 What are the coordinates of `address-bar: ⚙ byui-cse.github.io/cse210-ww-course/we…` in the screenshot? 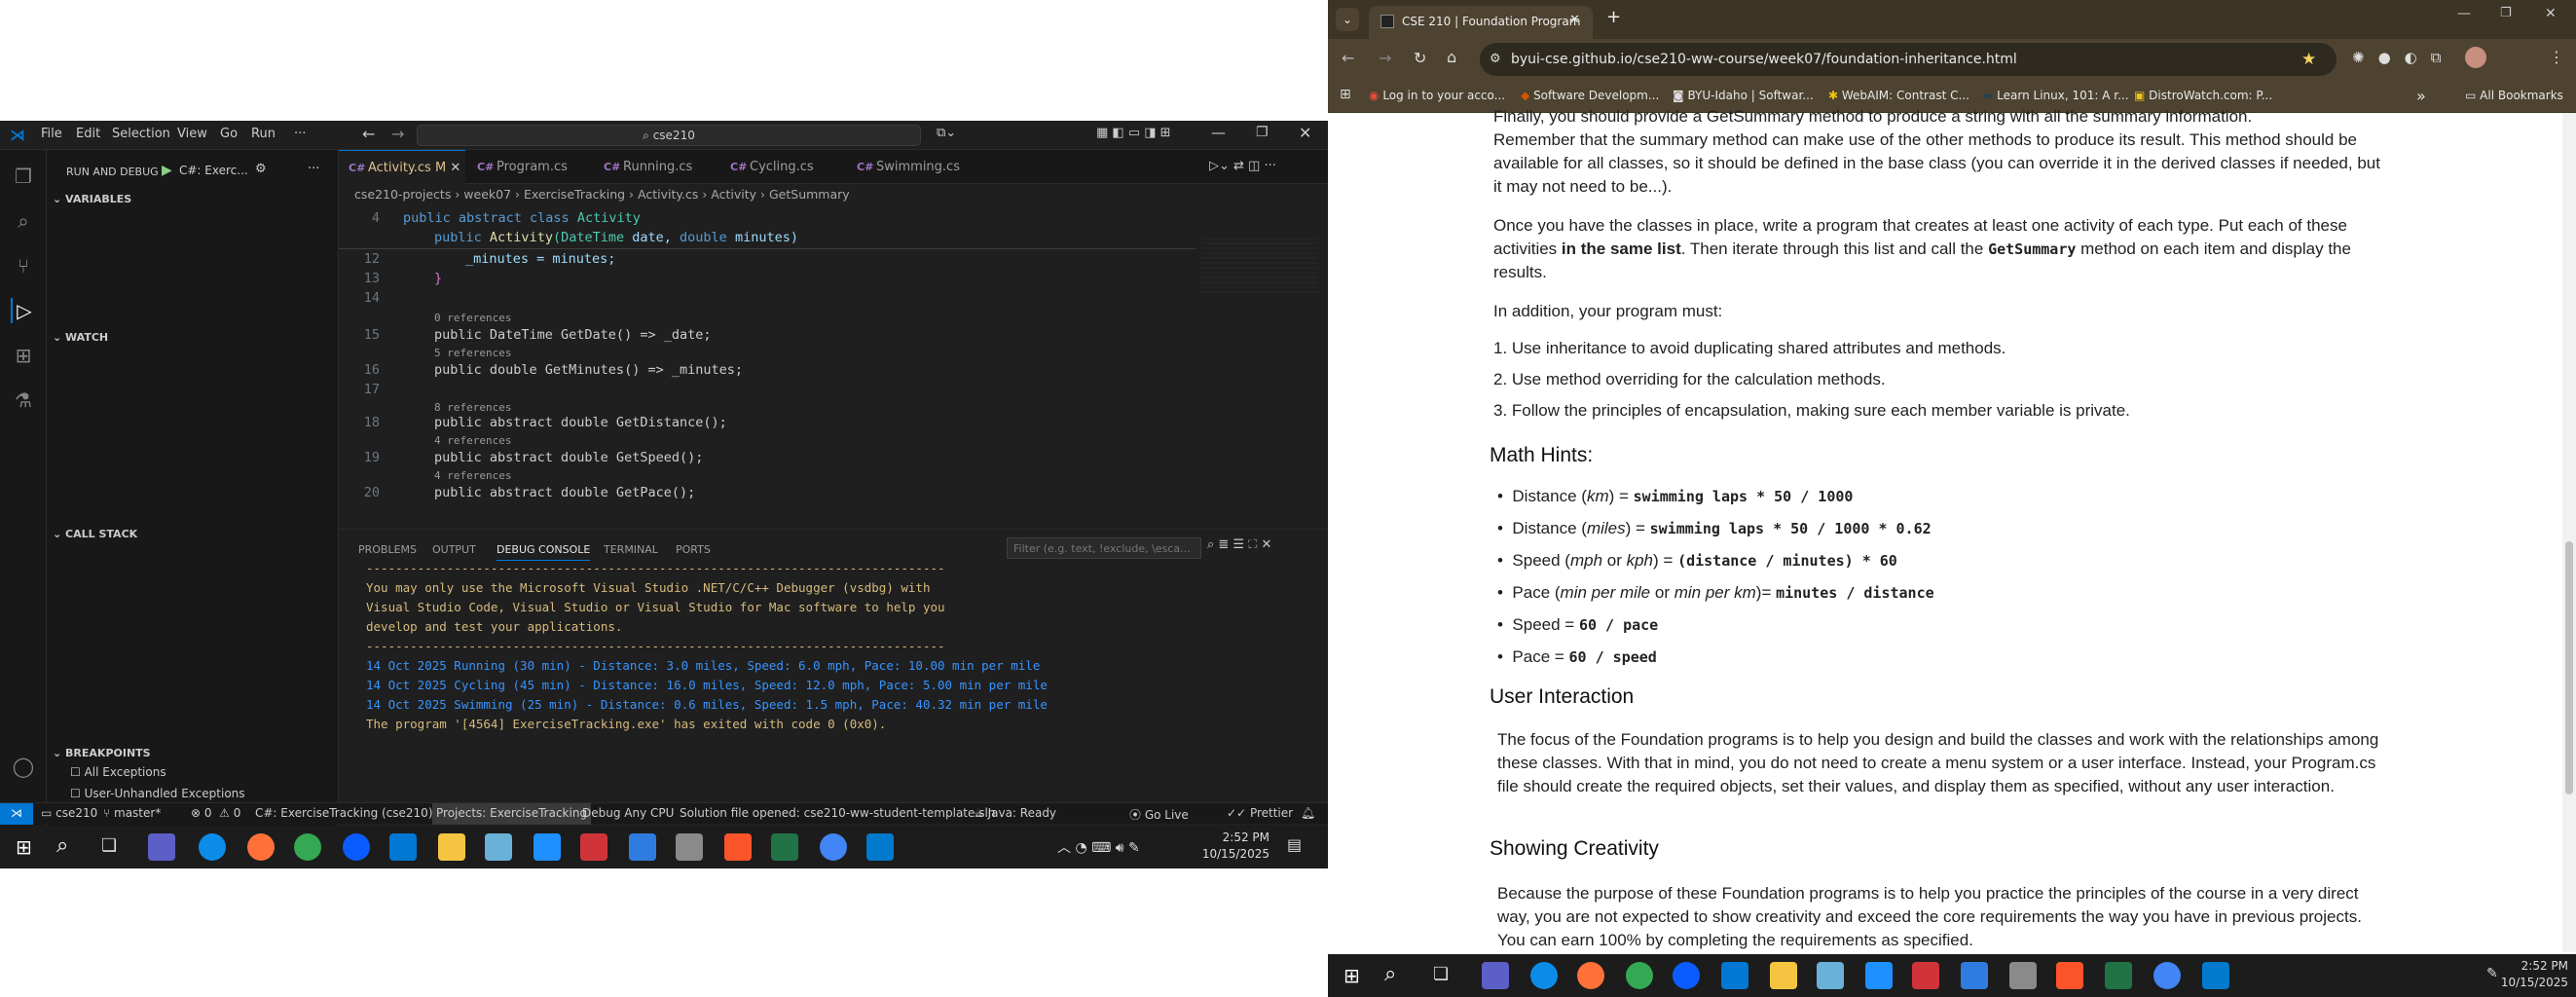 It's located at (1908, 59).